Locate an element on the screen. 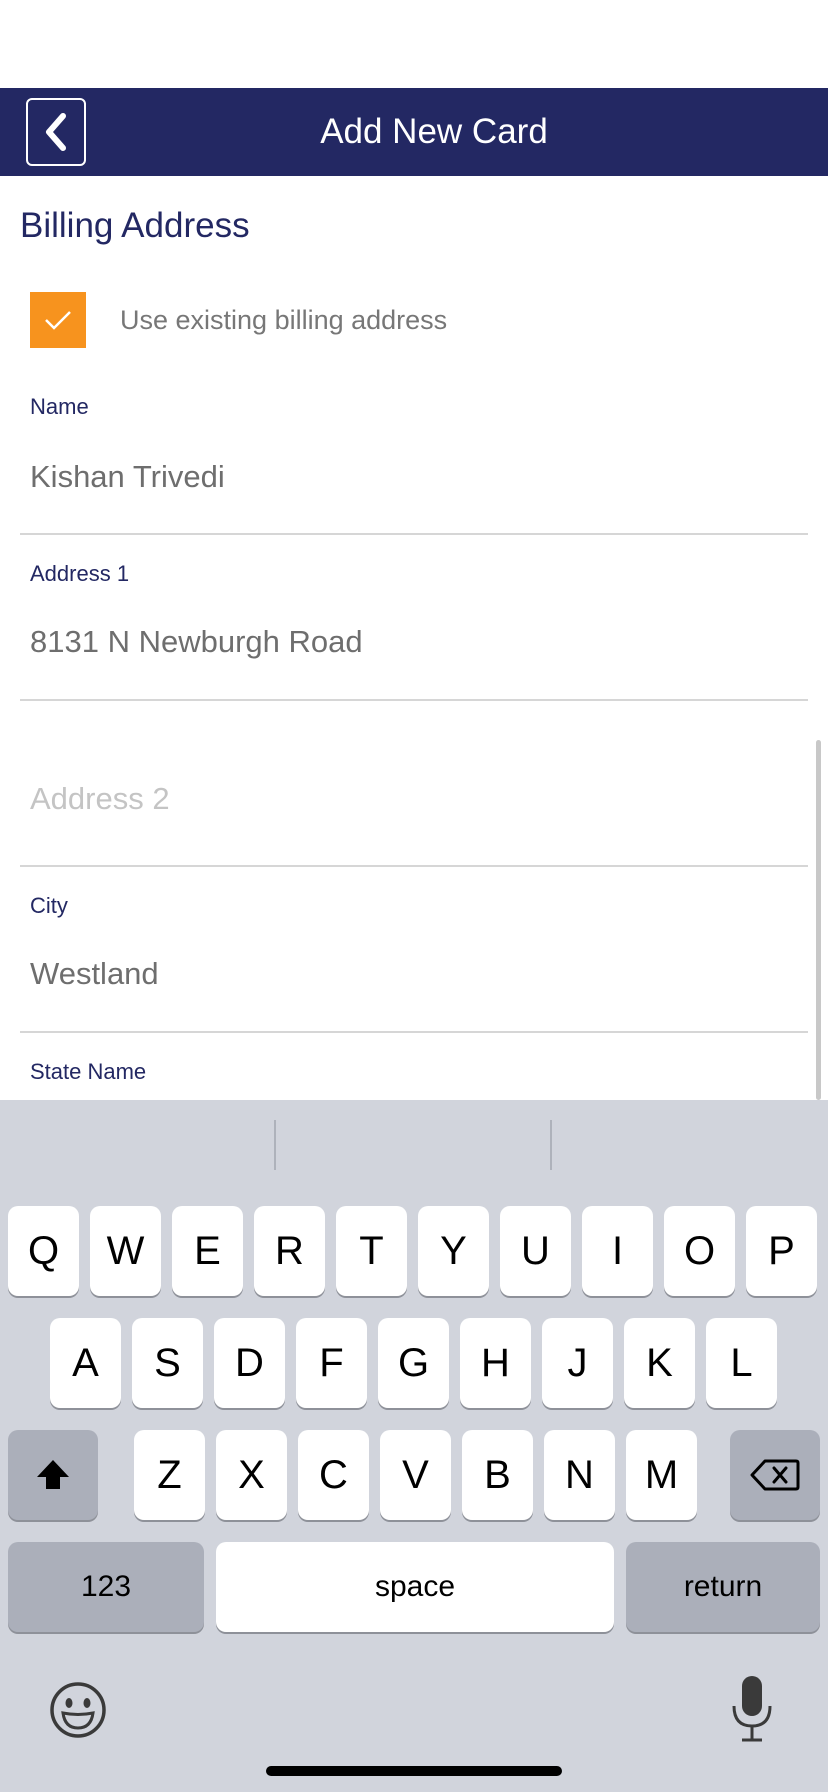 The image size is (828, 1792). city-value: Westland is located at coordinates (94, 974).